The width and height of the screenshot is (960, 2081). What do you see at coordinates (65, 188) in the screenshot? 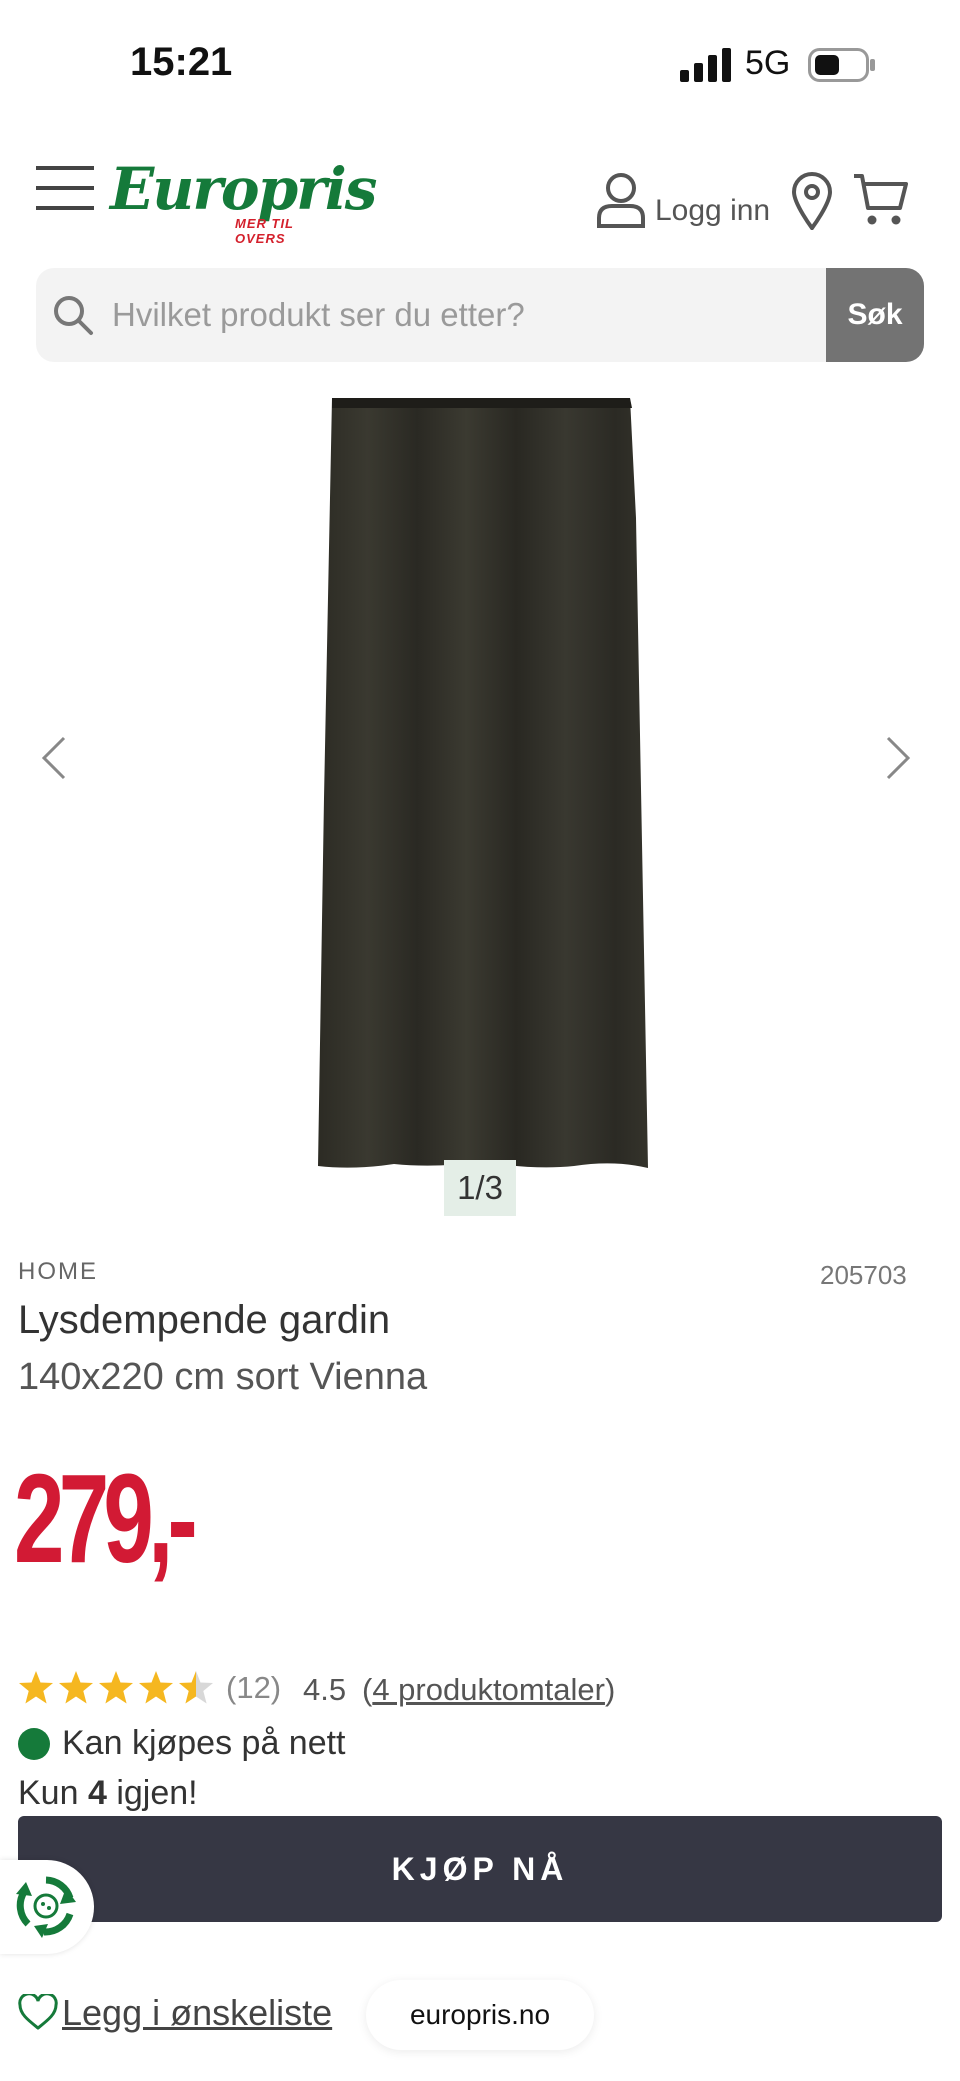
I see `menu-icon` at bounding box center [65, 188].